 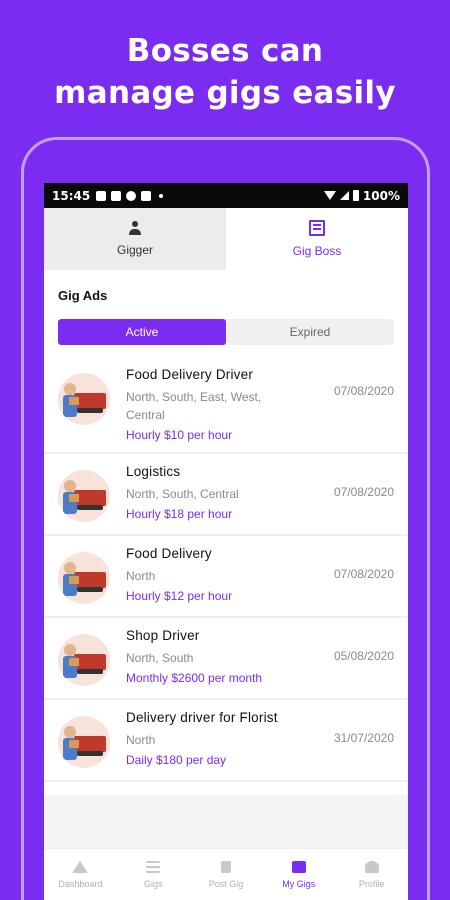 What do you see at coordinates (226, 195) in the screenshot?
I see `status-bar: 15:45 100%` at bounding box center [226, 195].